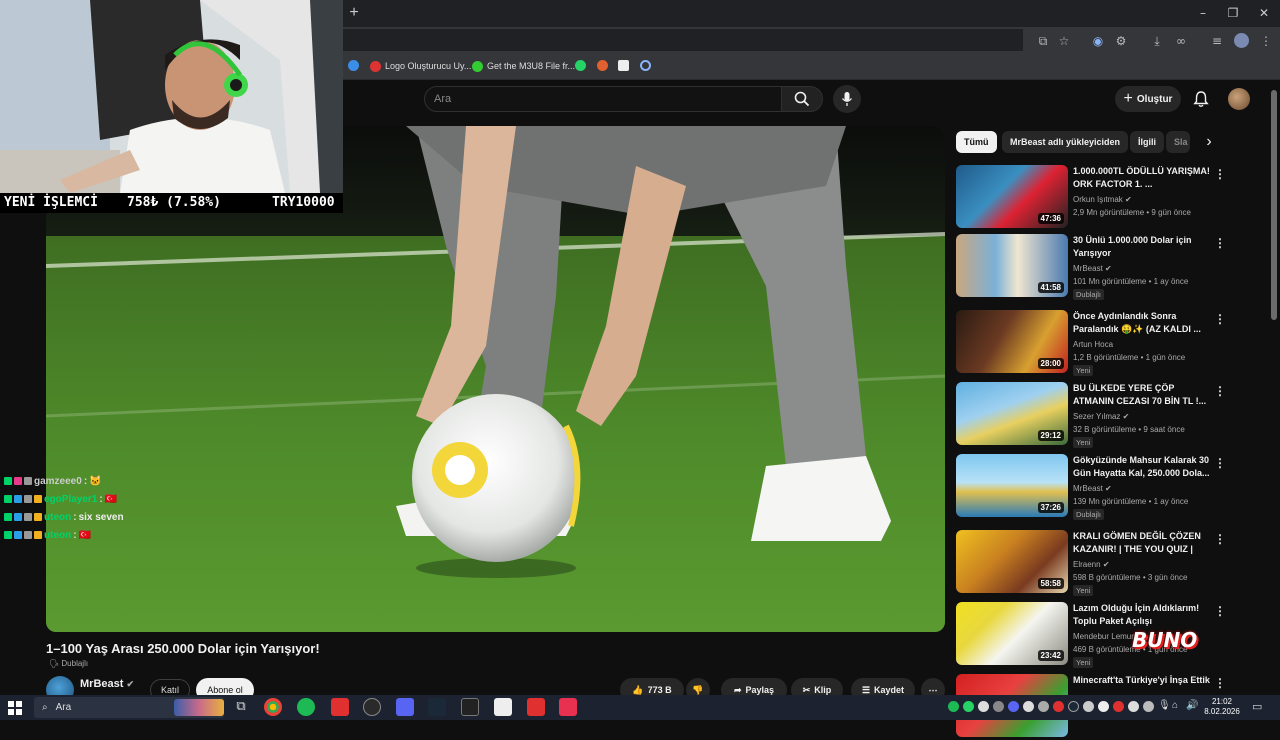  Describe the element at coordinates (1012, 633) in the screenshot. I see `video-thumbnail: 23:42` at that location.